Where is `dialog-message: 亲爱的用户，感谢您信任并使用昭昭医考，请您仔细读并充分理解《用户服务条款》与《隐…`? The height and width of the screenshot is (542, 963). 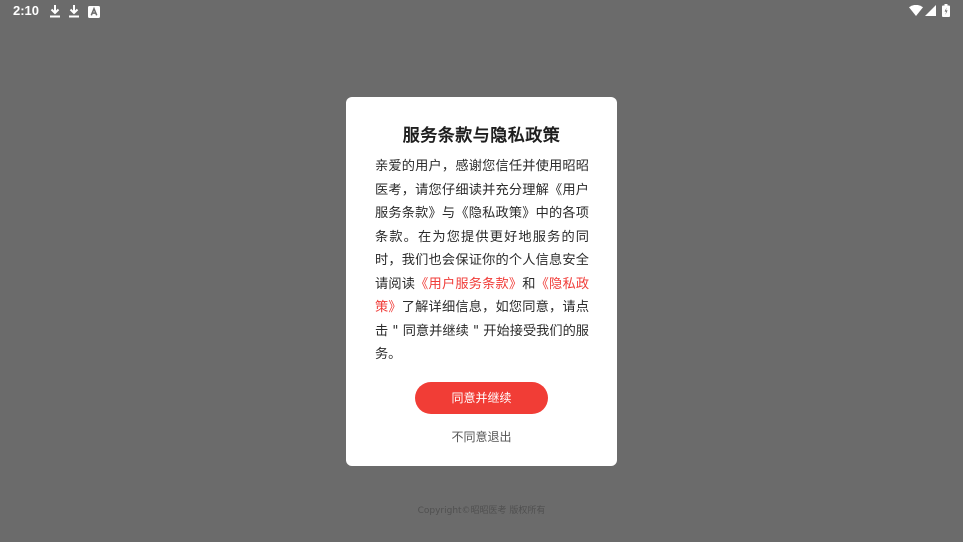
dialog-message: 亲爱的用户，感谢您信任并使用昭昭医考，请您仔细读并充分理解《用户服务条款》与《隐… is located at coordinates (482, 261).